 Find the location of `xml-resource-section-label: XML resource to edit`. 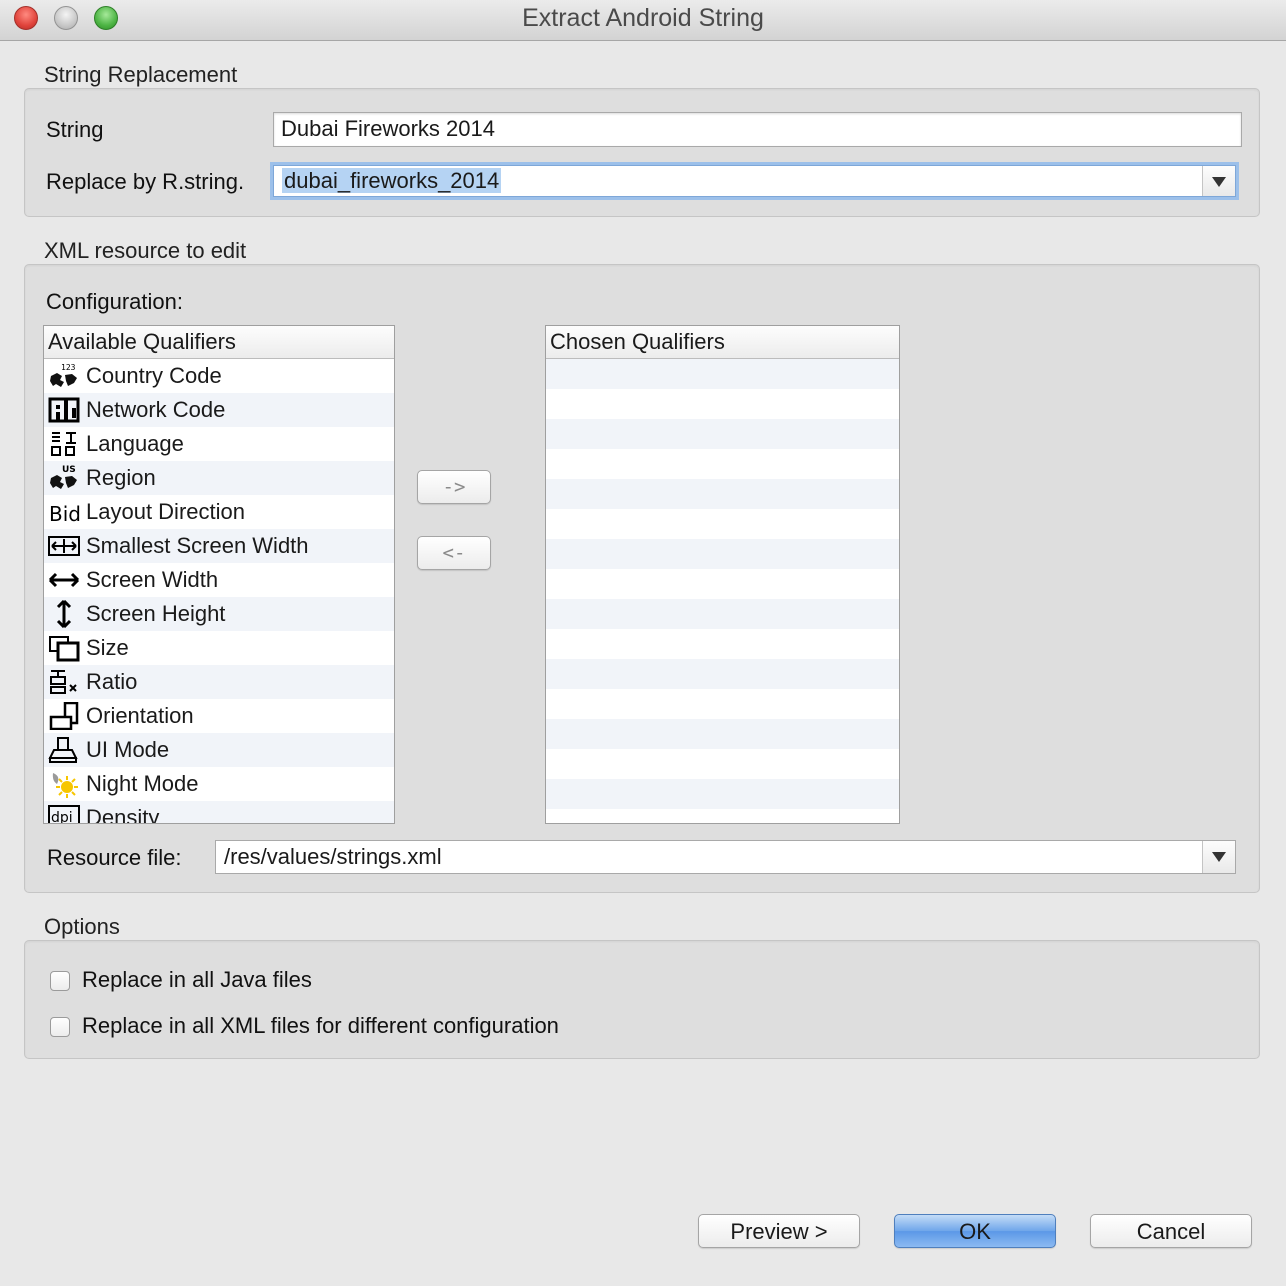

xml-resource-section-label: XML resource to edit is located at coordinates (145, 250).